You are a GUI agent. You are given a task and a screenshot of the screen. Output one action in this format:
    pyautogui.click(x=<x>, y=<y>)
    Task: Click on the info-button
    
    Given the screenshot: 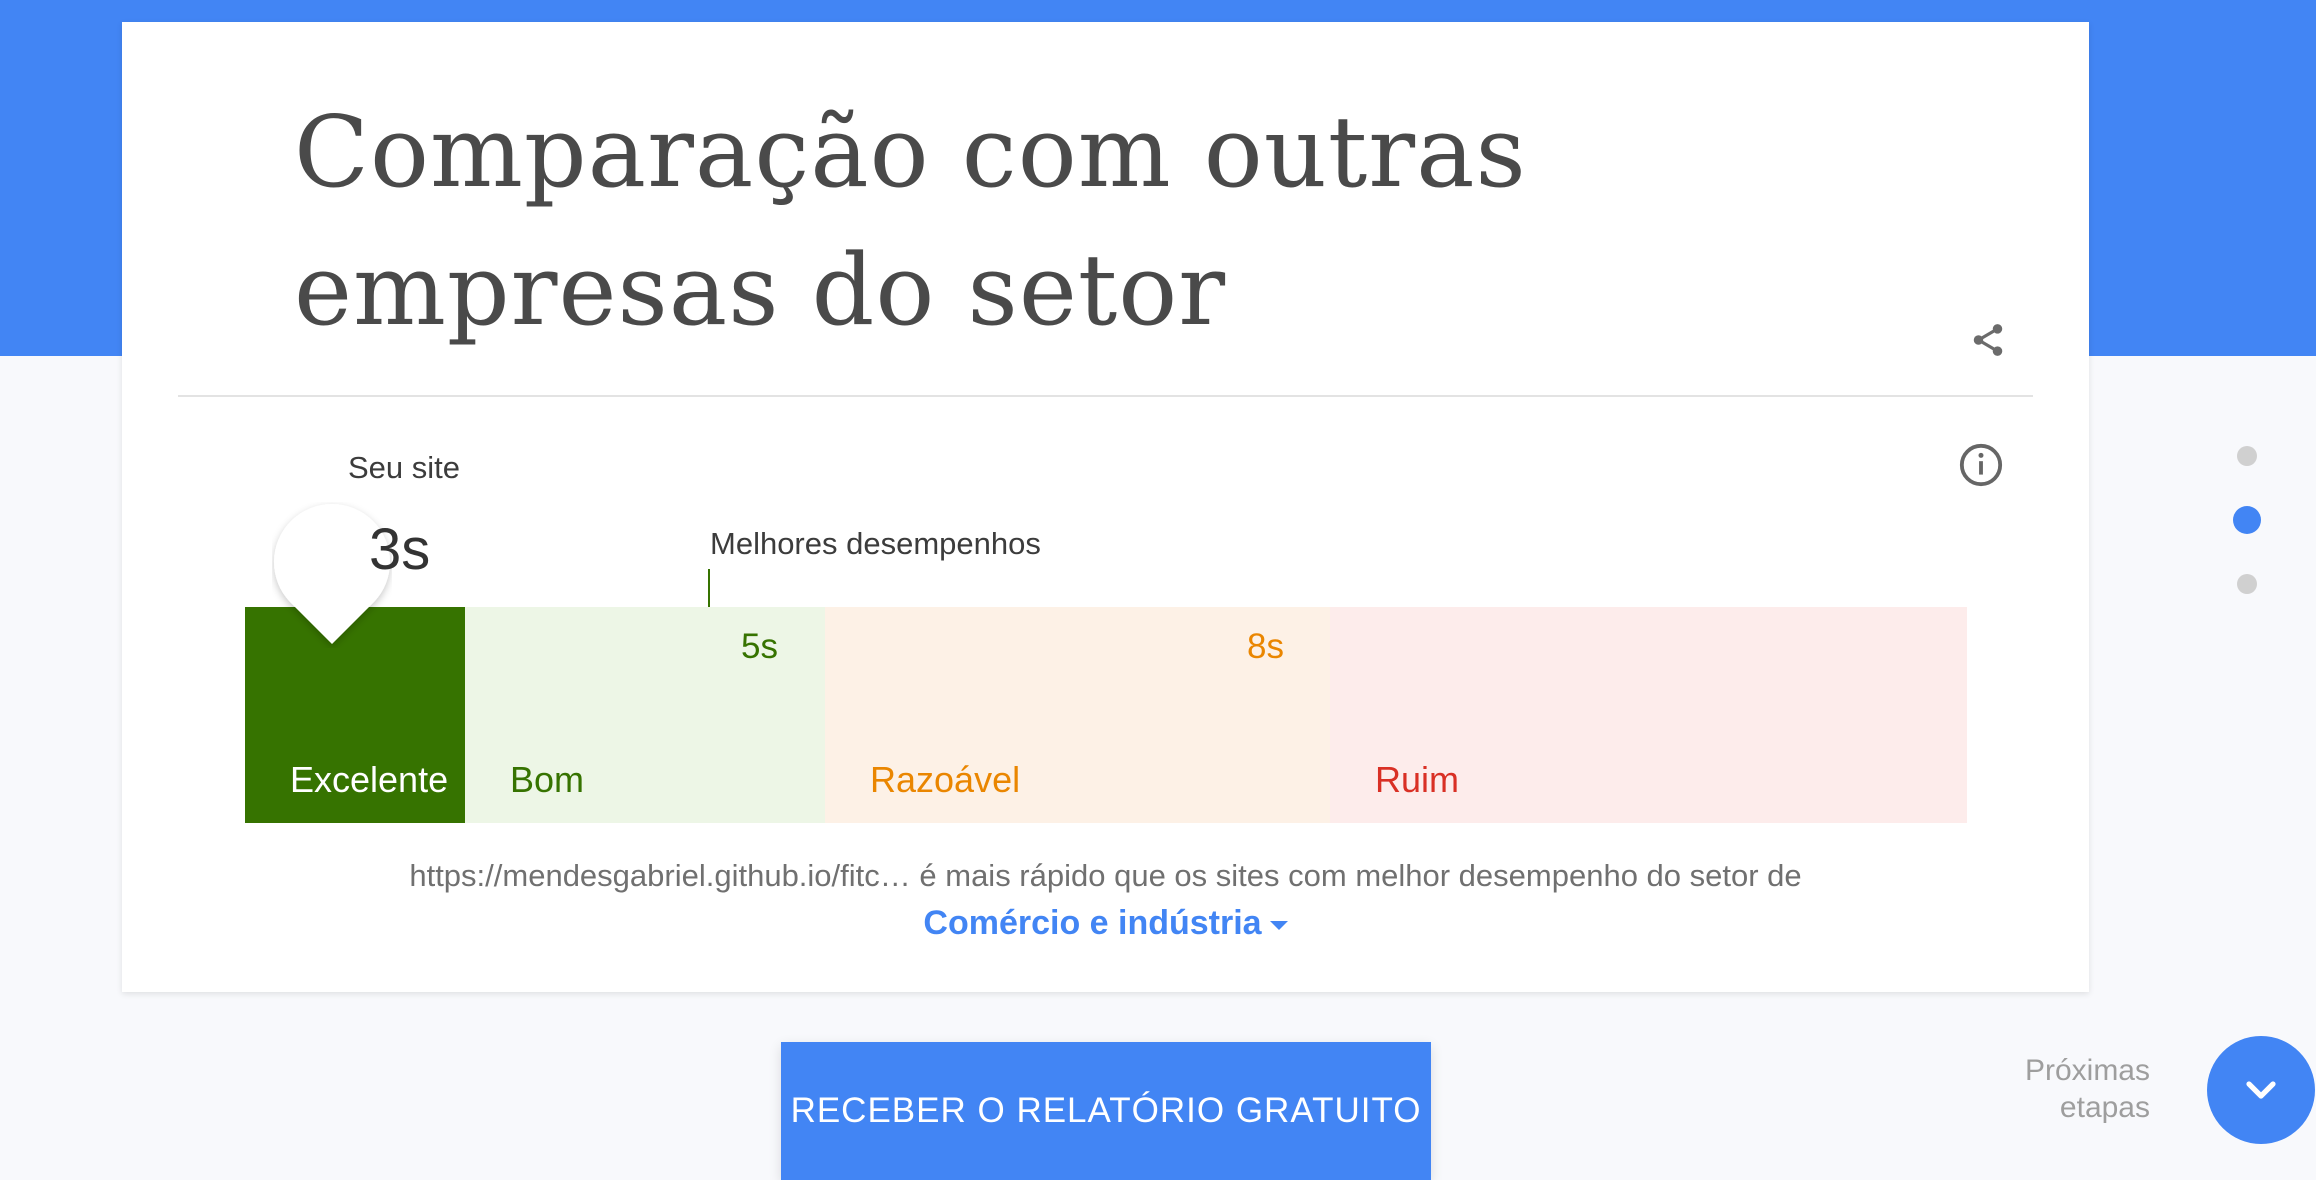 What is the action you would take?
    pyautogui.click(x=1981, y=465)
    